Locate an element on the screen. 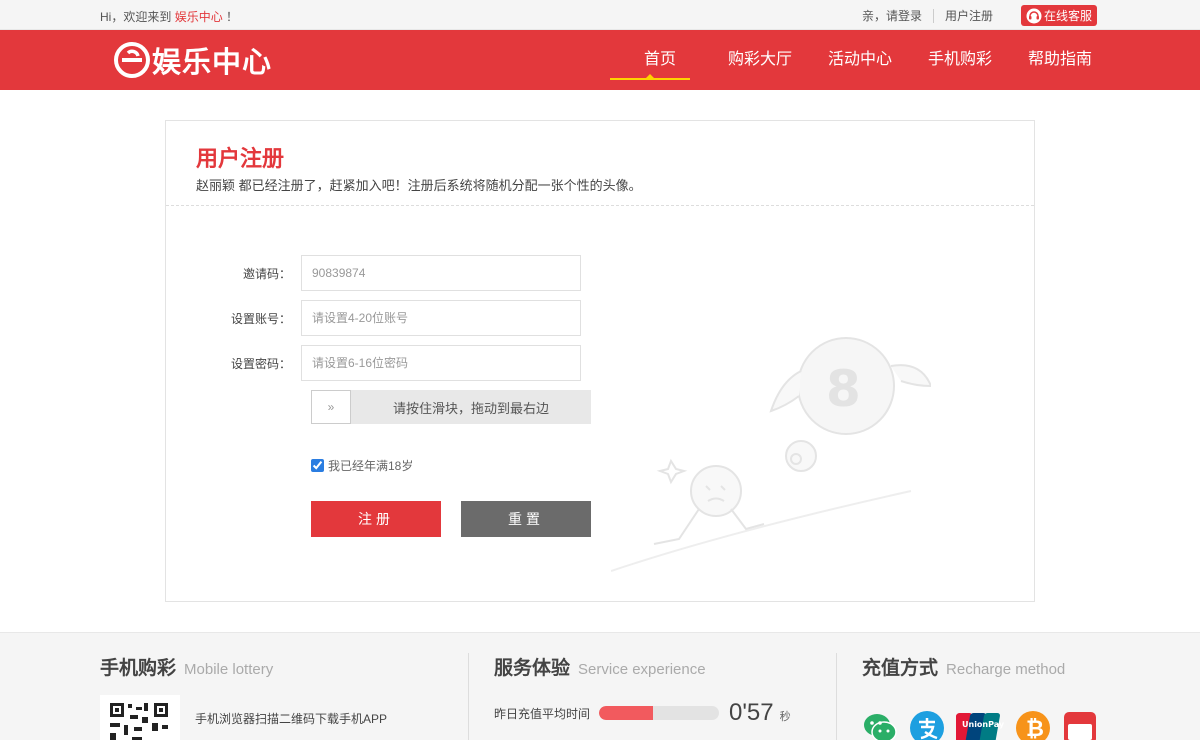  nav-item-help: 帮助指南 is located at coordinates (1060, 60).